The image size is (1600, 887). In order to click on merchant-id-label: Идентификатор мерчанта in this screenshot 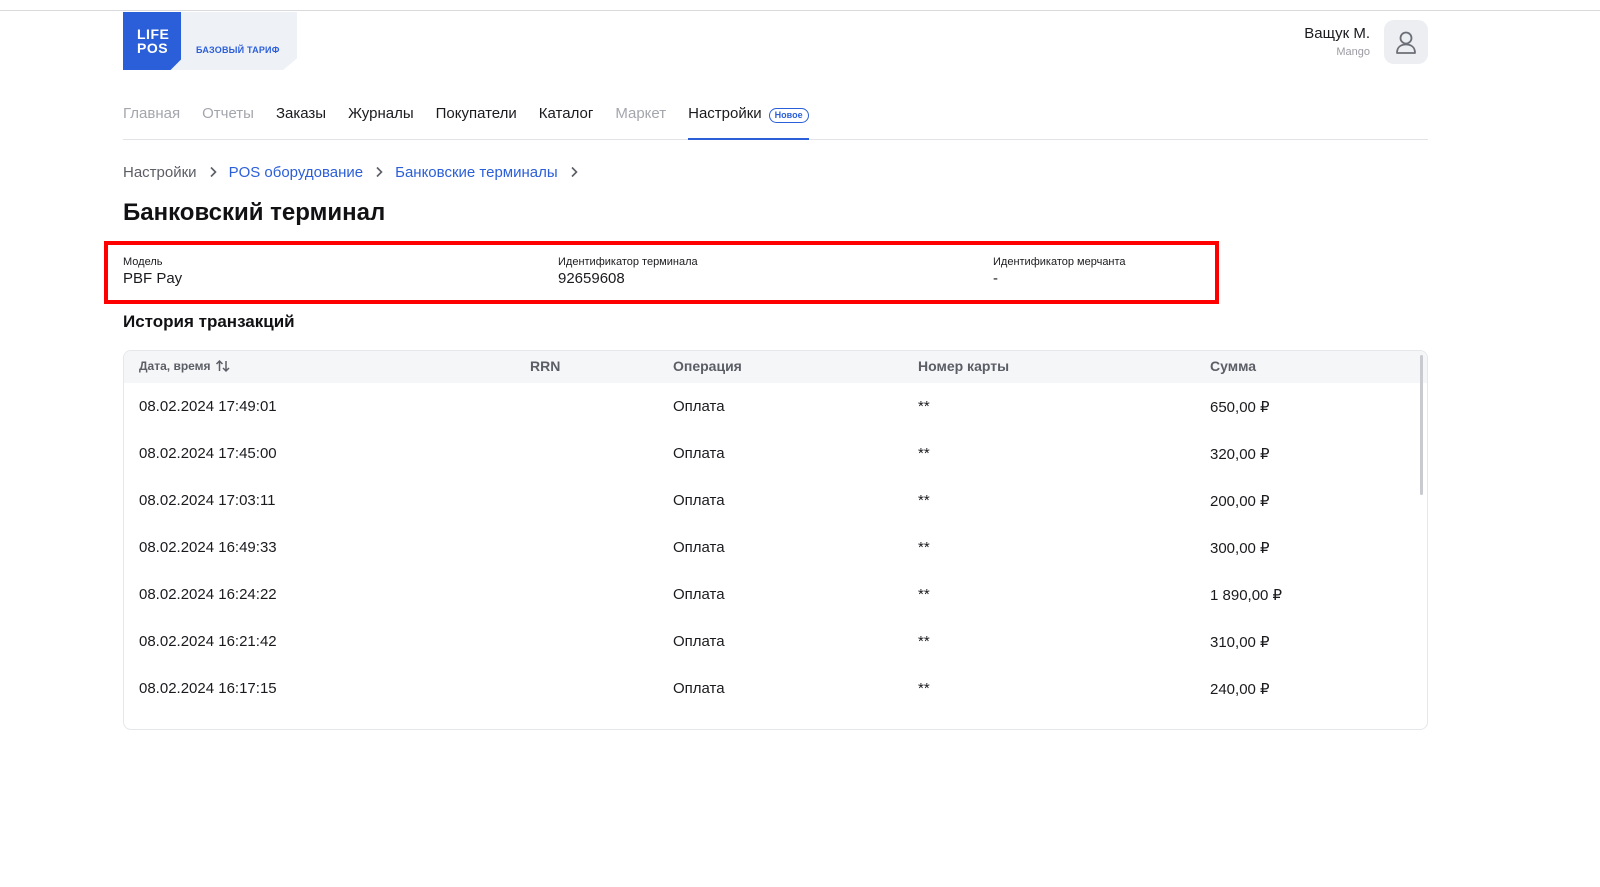, I will do `click(1059, 262)`.